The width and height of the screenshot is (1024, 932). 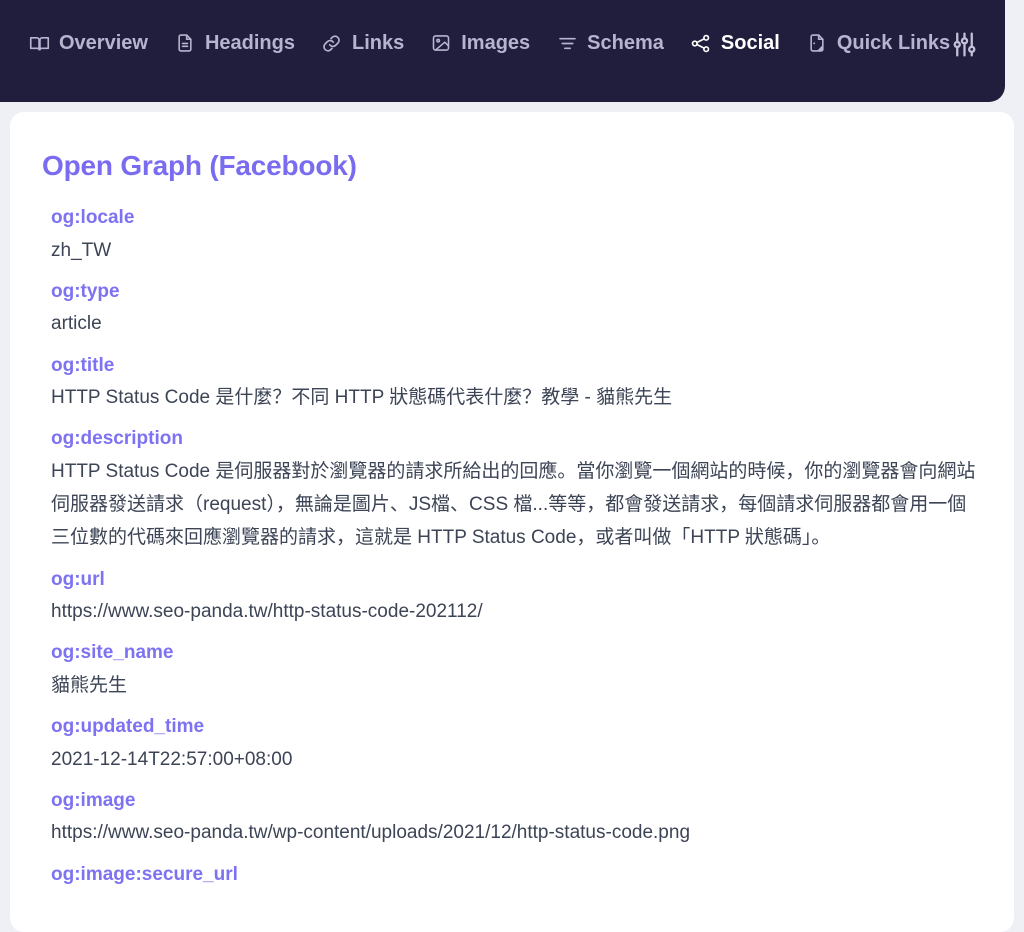 What do you see at coordinates (517, 309) in the screenshot?
I see `list-item: og:type article` at bounding box center [517, 309].